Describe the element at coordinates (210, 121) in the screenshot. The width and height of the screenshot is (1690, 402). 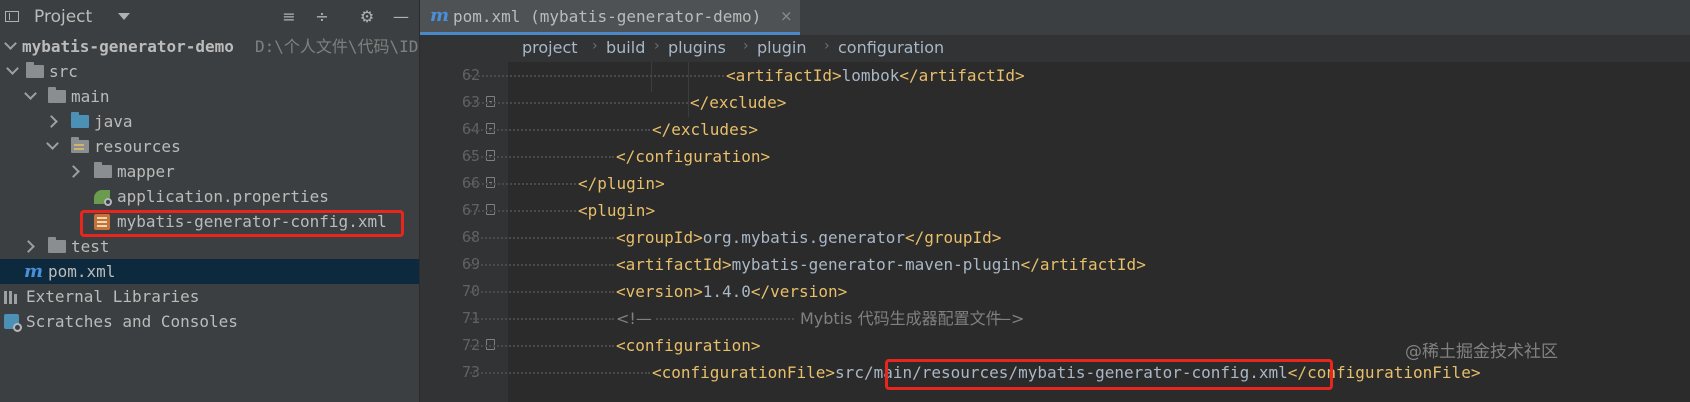
I see `tree-item-java: java` at that location.